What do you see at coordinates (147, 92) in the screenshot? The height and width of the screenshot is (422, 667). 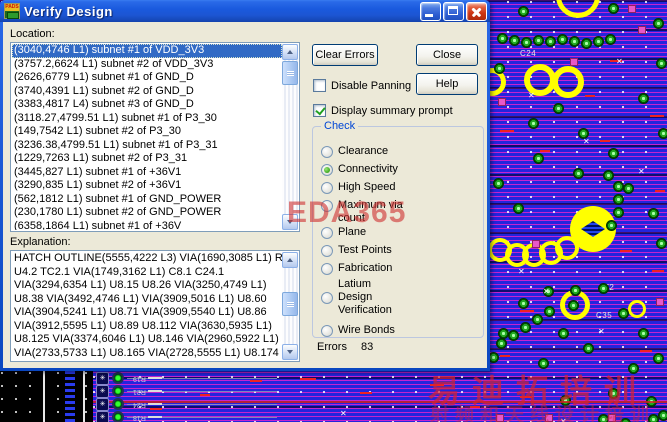 I see `location-item: (3740,4391 L1) subnet #2 of GND_D` at bounding box center [147, 92].